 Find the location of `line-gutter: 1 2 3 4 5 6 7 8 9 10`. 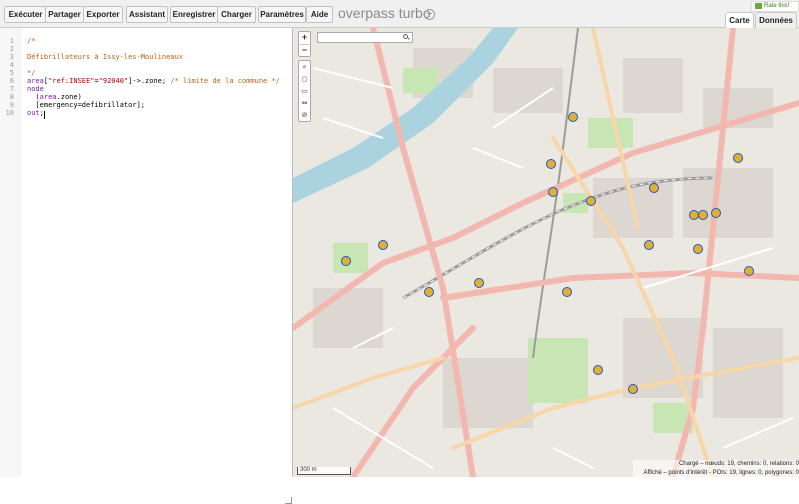

line-gutter: 1 2 3 4 5 6 7 8 9 10 is located at coordinates (10, 252).